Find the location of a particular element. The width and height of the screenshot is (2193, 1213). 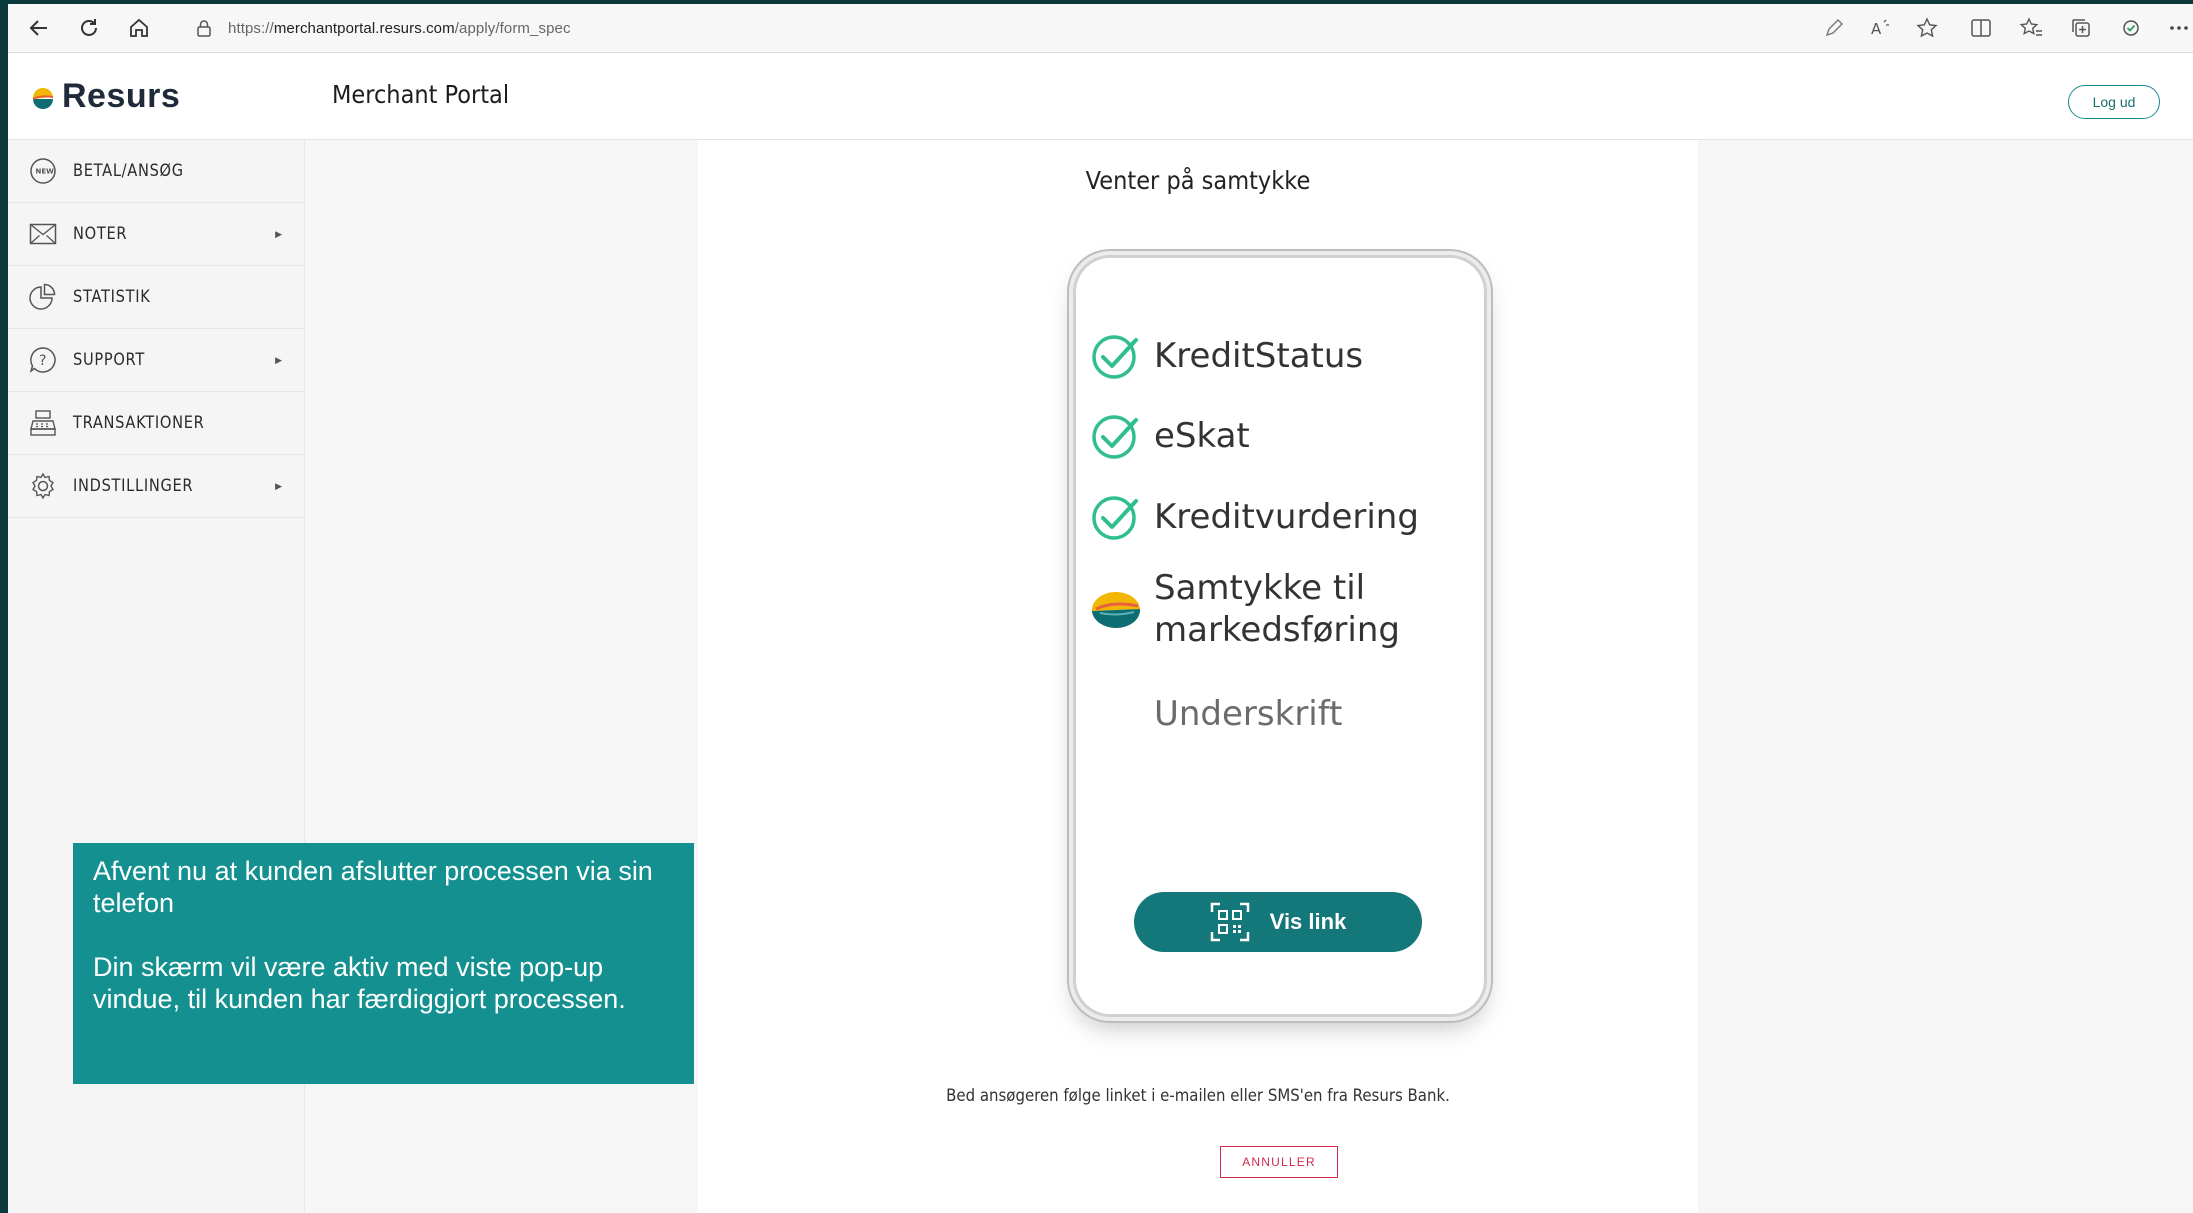

register-icon is located at coordinates (43, 423).